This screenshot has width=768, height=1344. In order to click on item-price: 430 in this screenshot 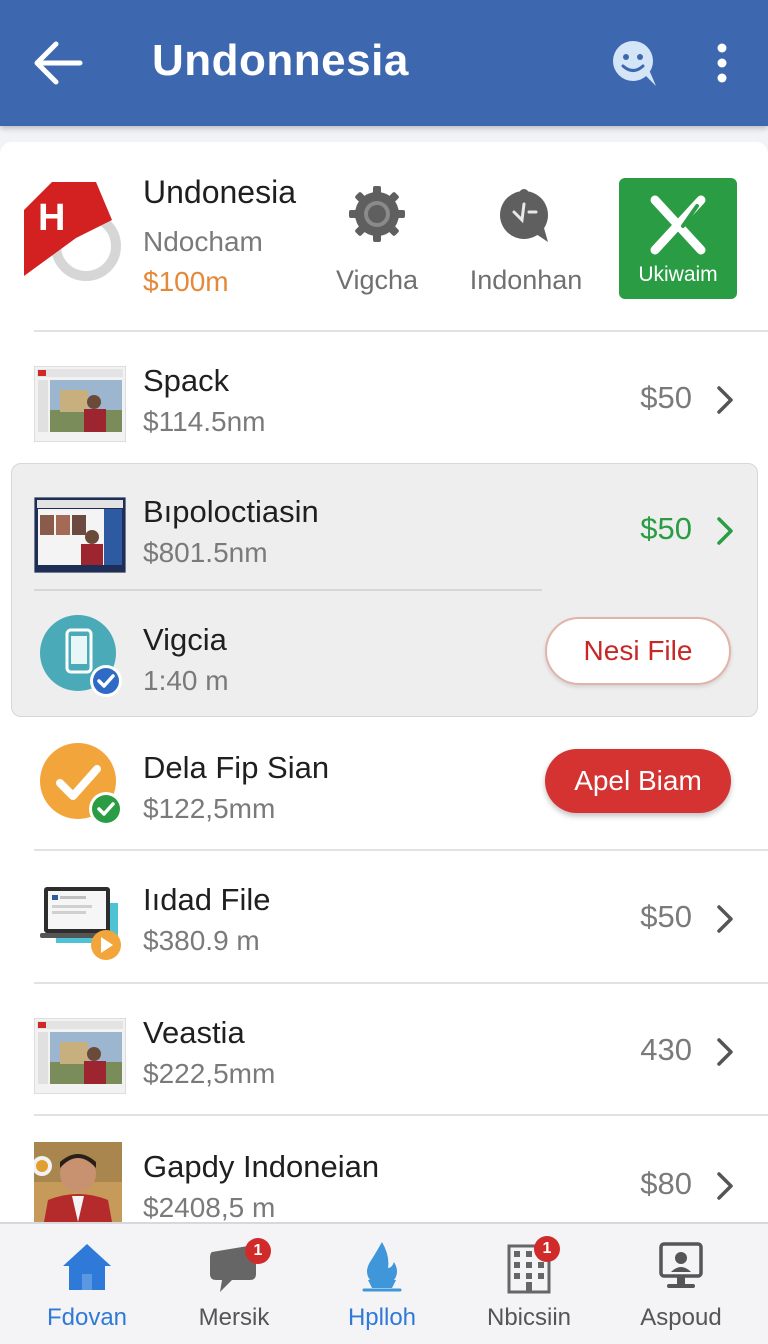, I will do `click(666, 1049)`.